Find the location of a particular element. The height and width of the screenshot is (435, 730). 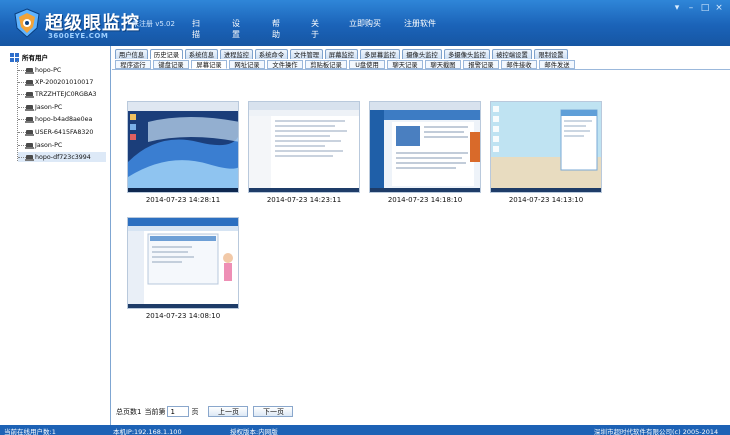

pagination: 总页数1 当前第 页 上一页 下一页 is located at coordinates (205, 411).